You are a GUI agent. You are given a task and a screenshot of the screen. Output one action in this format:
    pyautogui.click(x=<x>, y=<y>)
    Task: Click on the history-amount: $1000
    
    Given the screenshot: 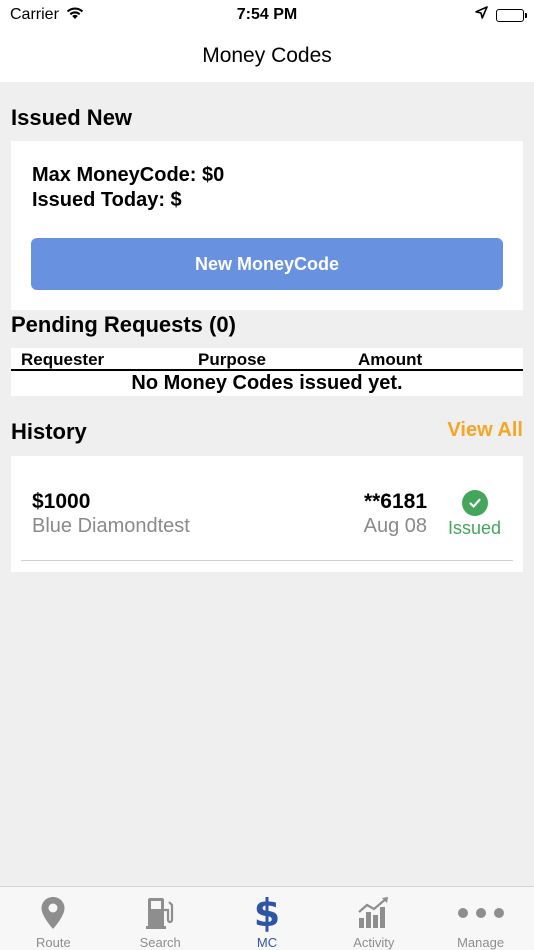 What is the action you would take?
    pyautogui.click(x=61, y=501)
    